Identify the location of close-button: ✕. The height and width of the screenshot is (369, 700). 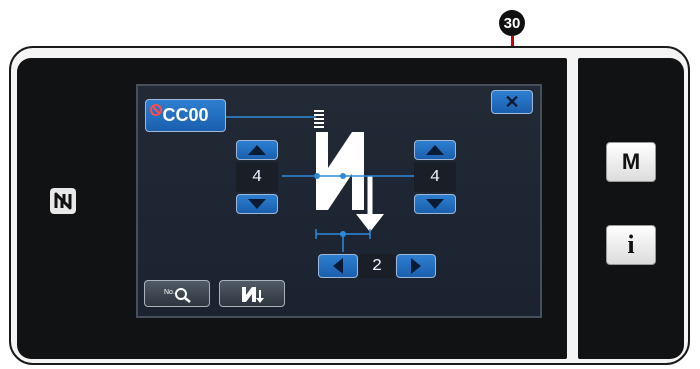
(512, 102).